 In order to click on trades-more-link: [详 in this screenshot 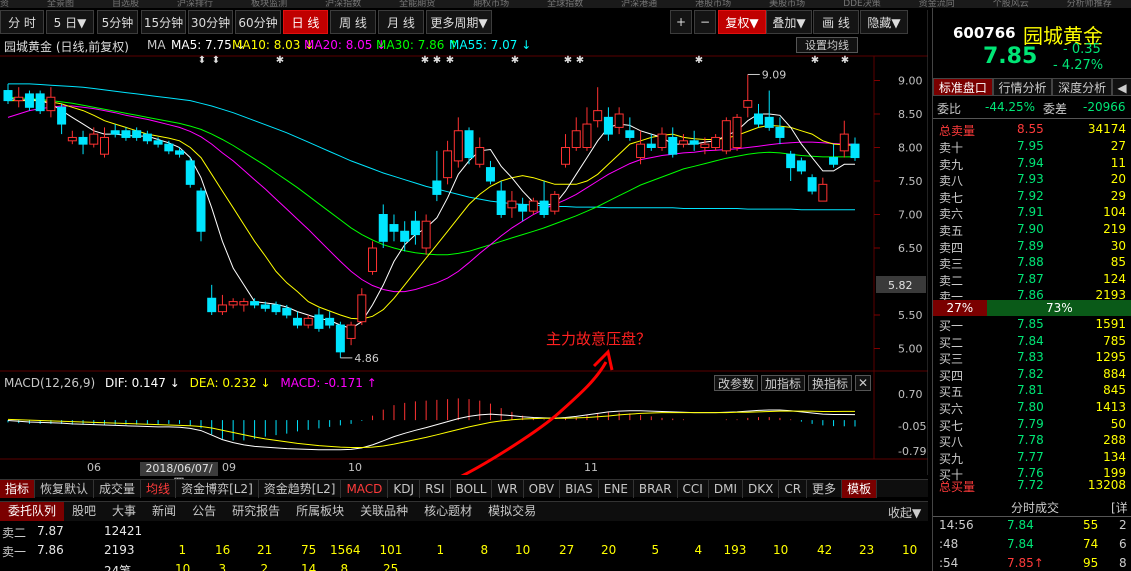, I will do `click(1119, 507)`.